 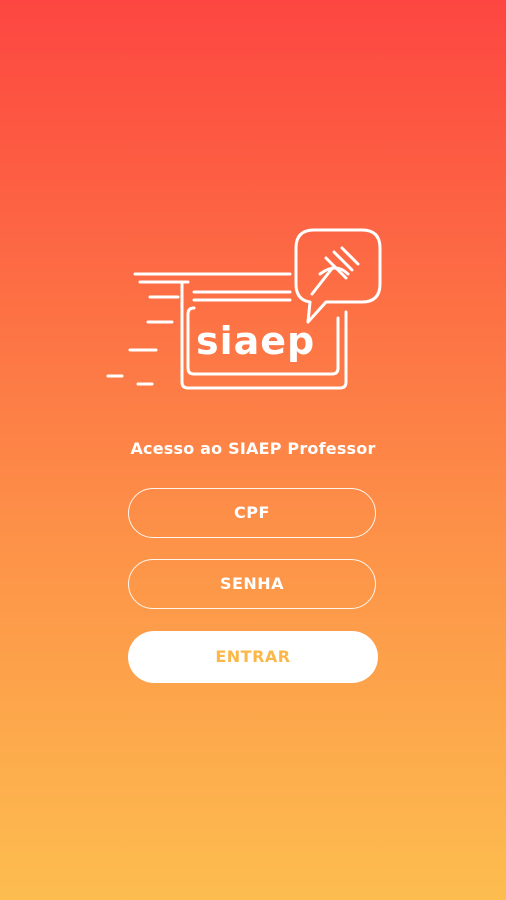 What do you see at coordinates (252, 513) in the screenshot?
I see `cpf-field: CPF` at bounding box center [252, 513].